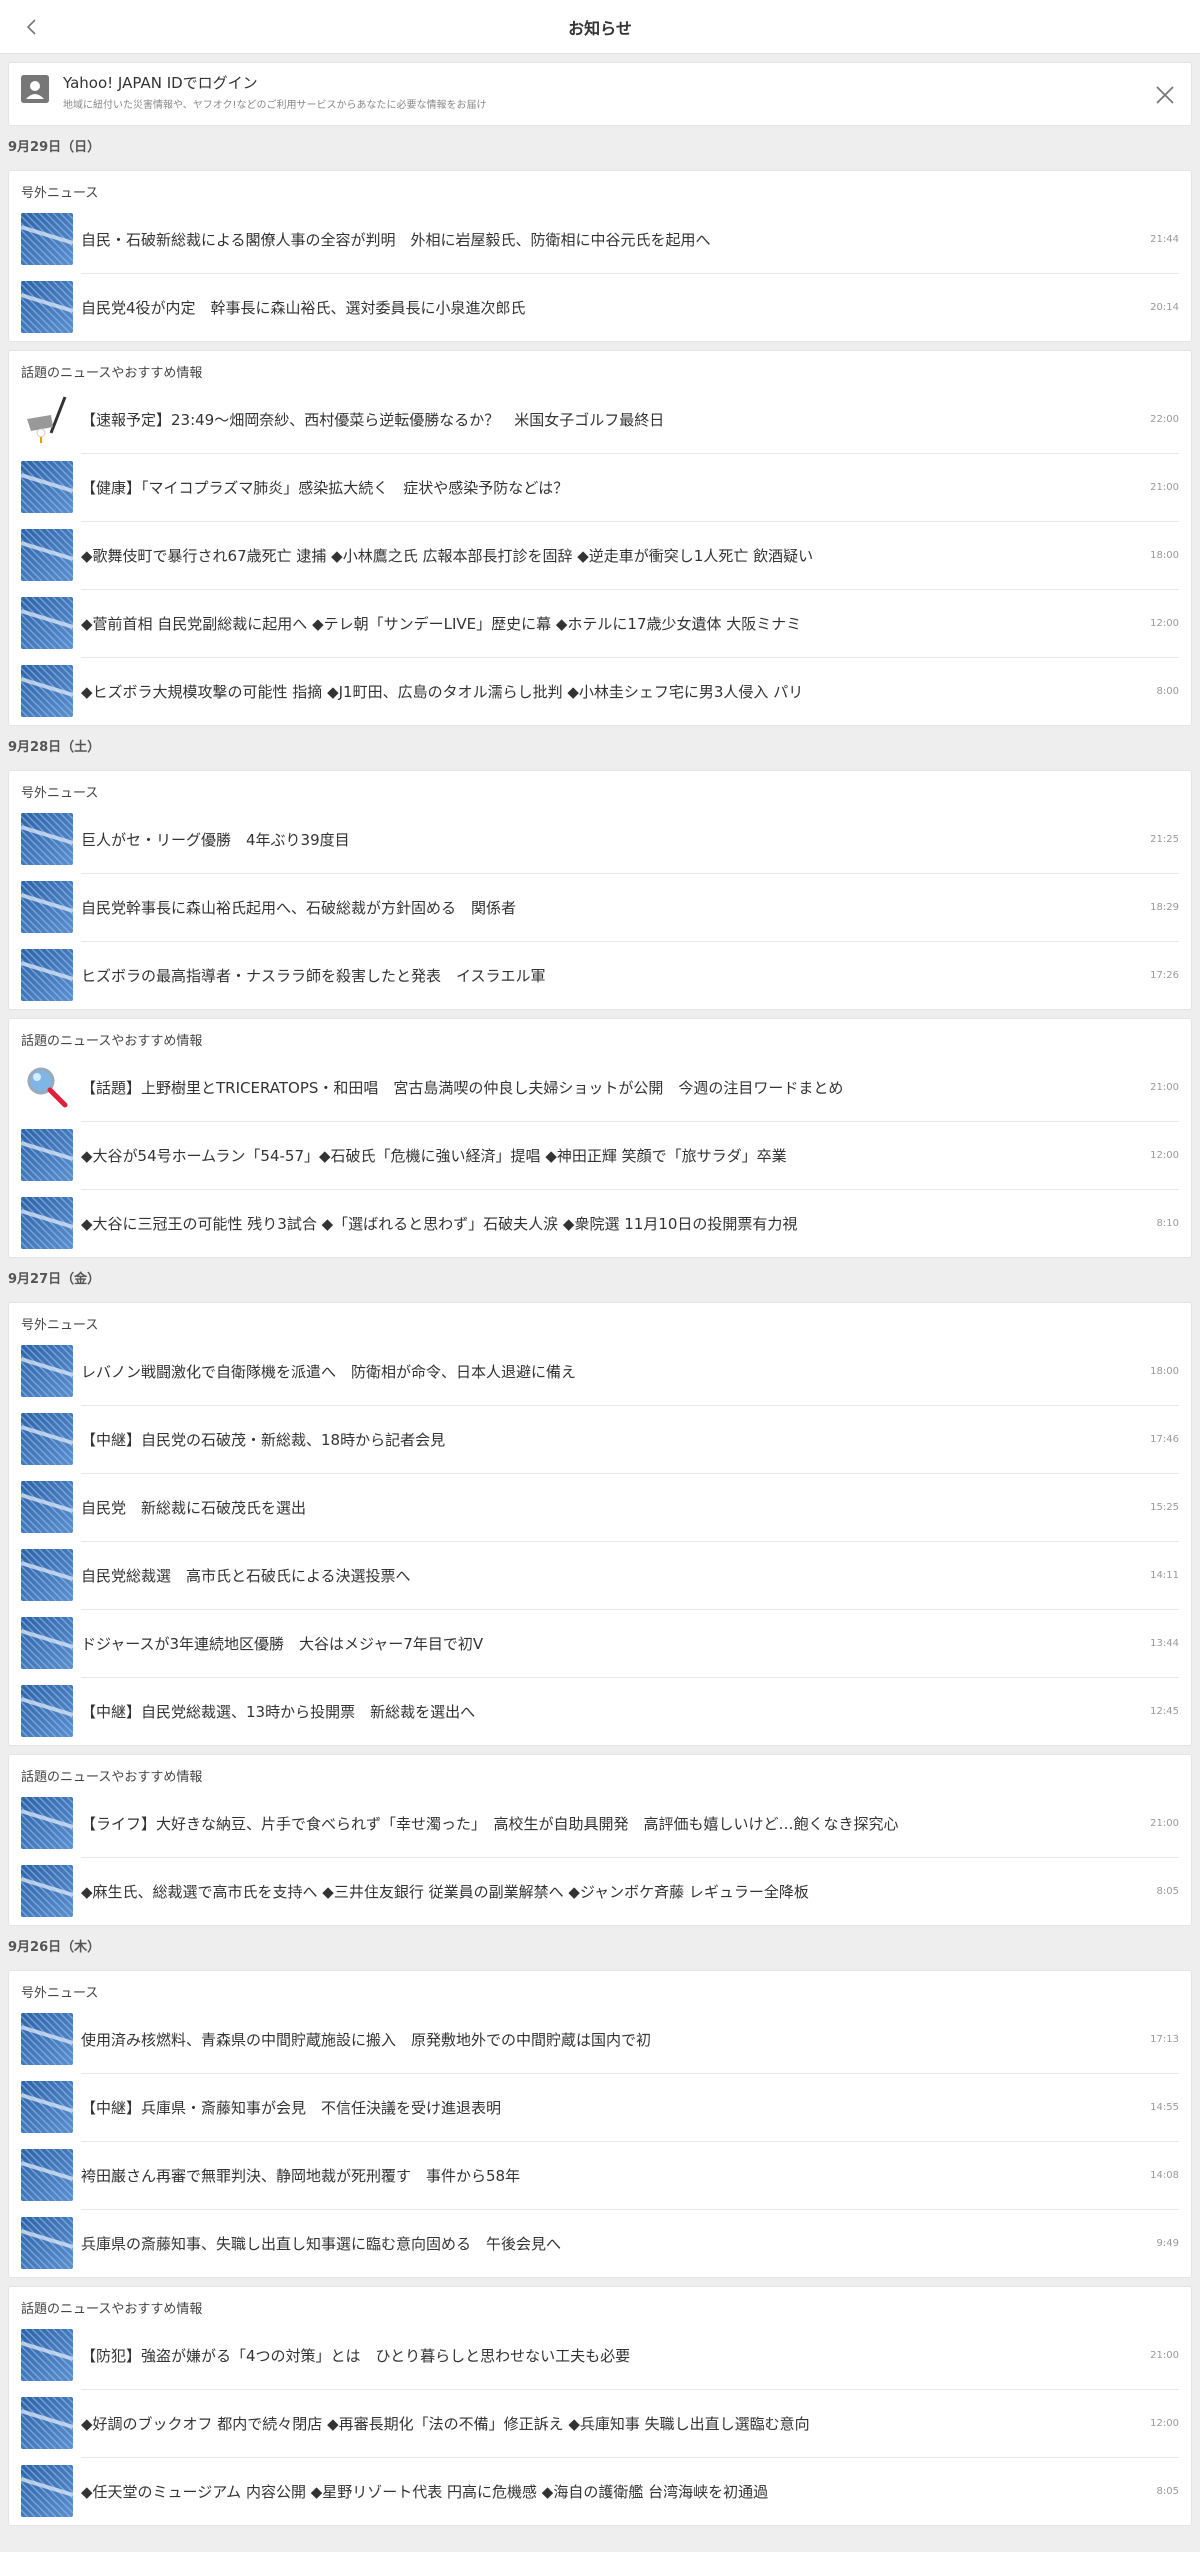 Image resolution: width=1200 pixels, height=2552 pixels. What do you see at coordinates (615, 1371) in the screenshot?
I see `news-title: レバノン戦闘激化で自衛隊機を派遣へ 防衛相が命令、日本人退避に備え` at bounding box center [615, 1371].